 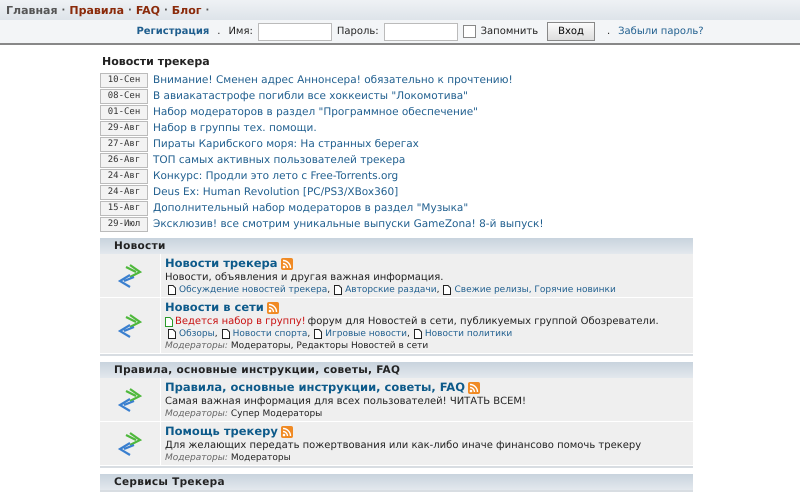 What do you see at coordinates (468, 334) in the screenshot?
I see `subforum-link: Новости политики` at bounding box center [468, 334].